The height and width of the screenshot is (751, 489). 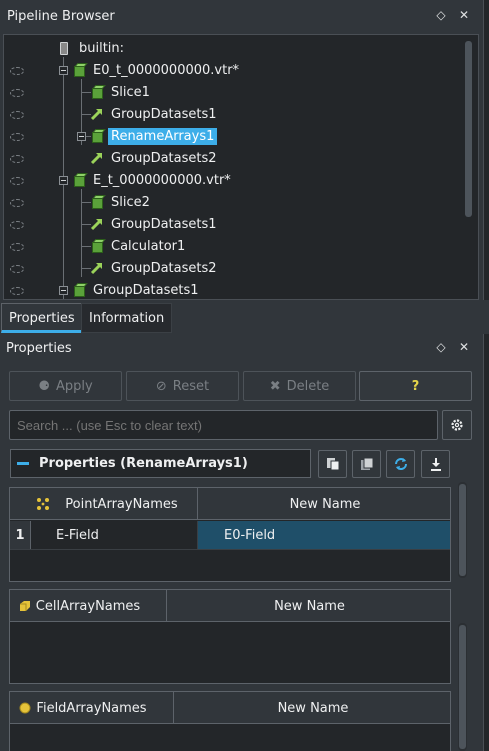 What do you see at coordinates (127, 318) in the screenshot?
I see `tab-information: Information` at bounding box center [127, 318].